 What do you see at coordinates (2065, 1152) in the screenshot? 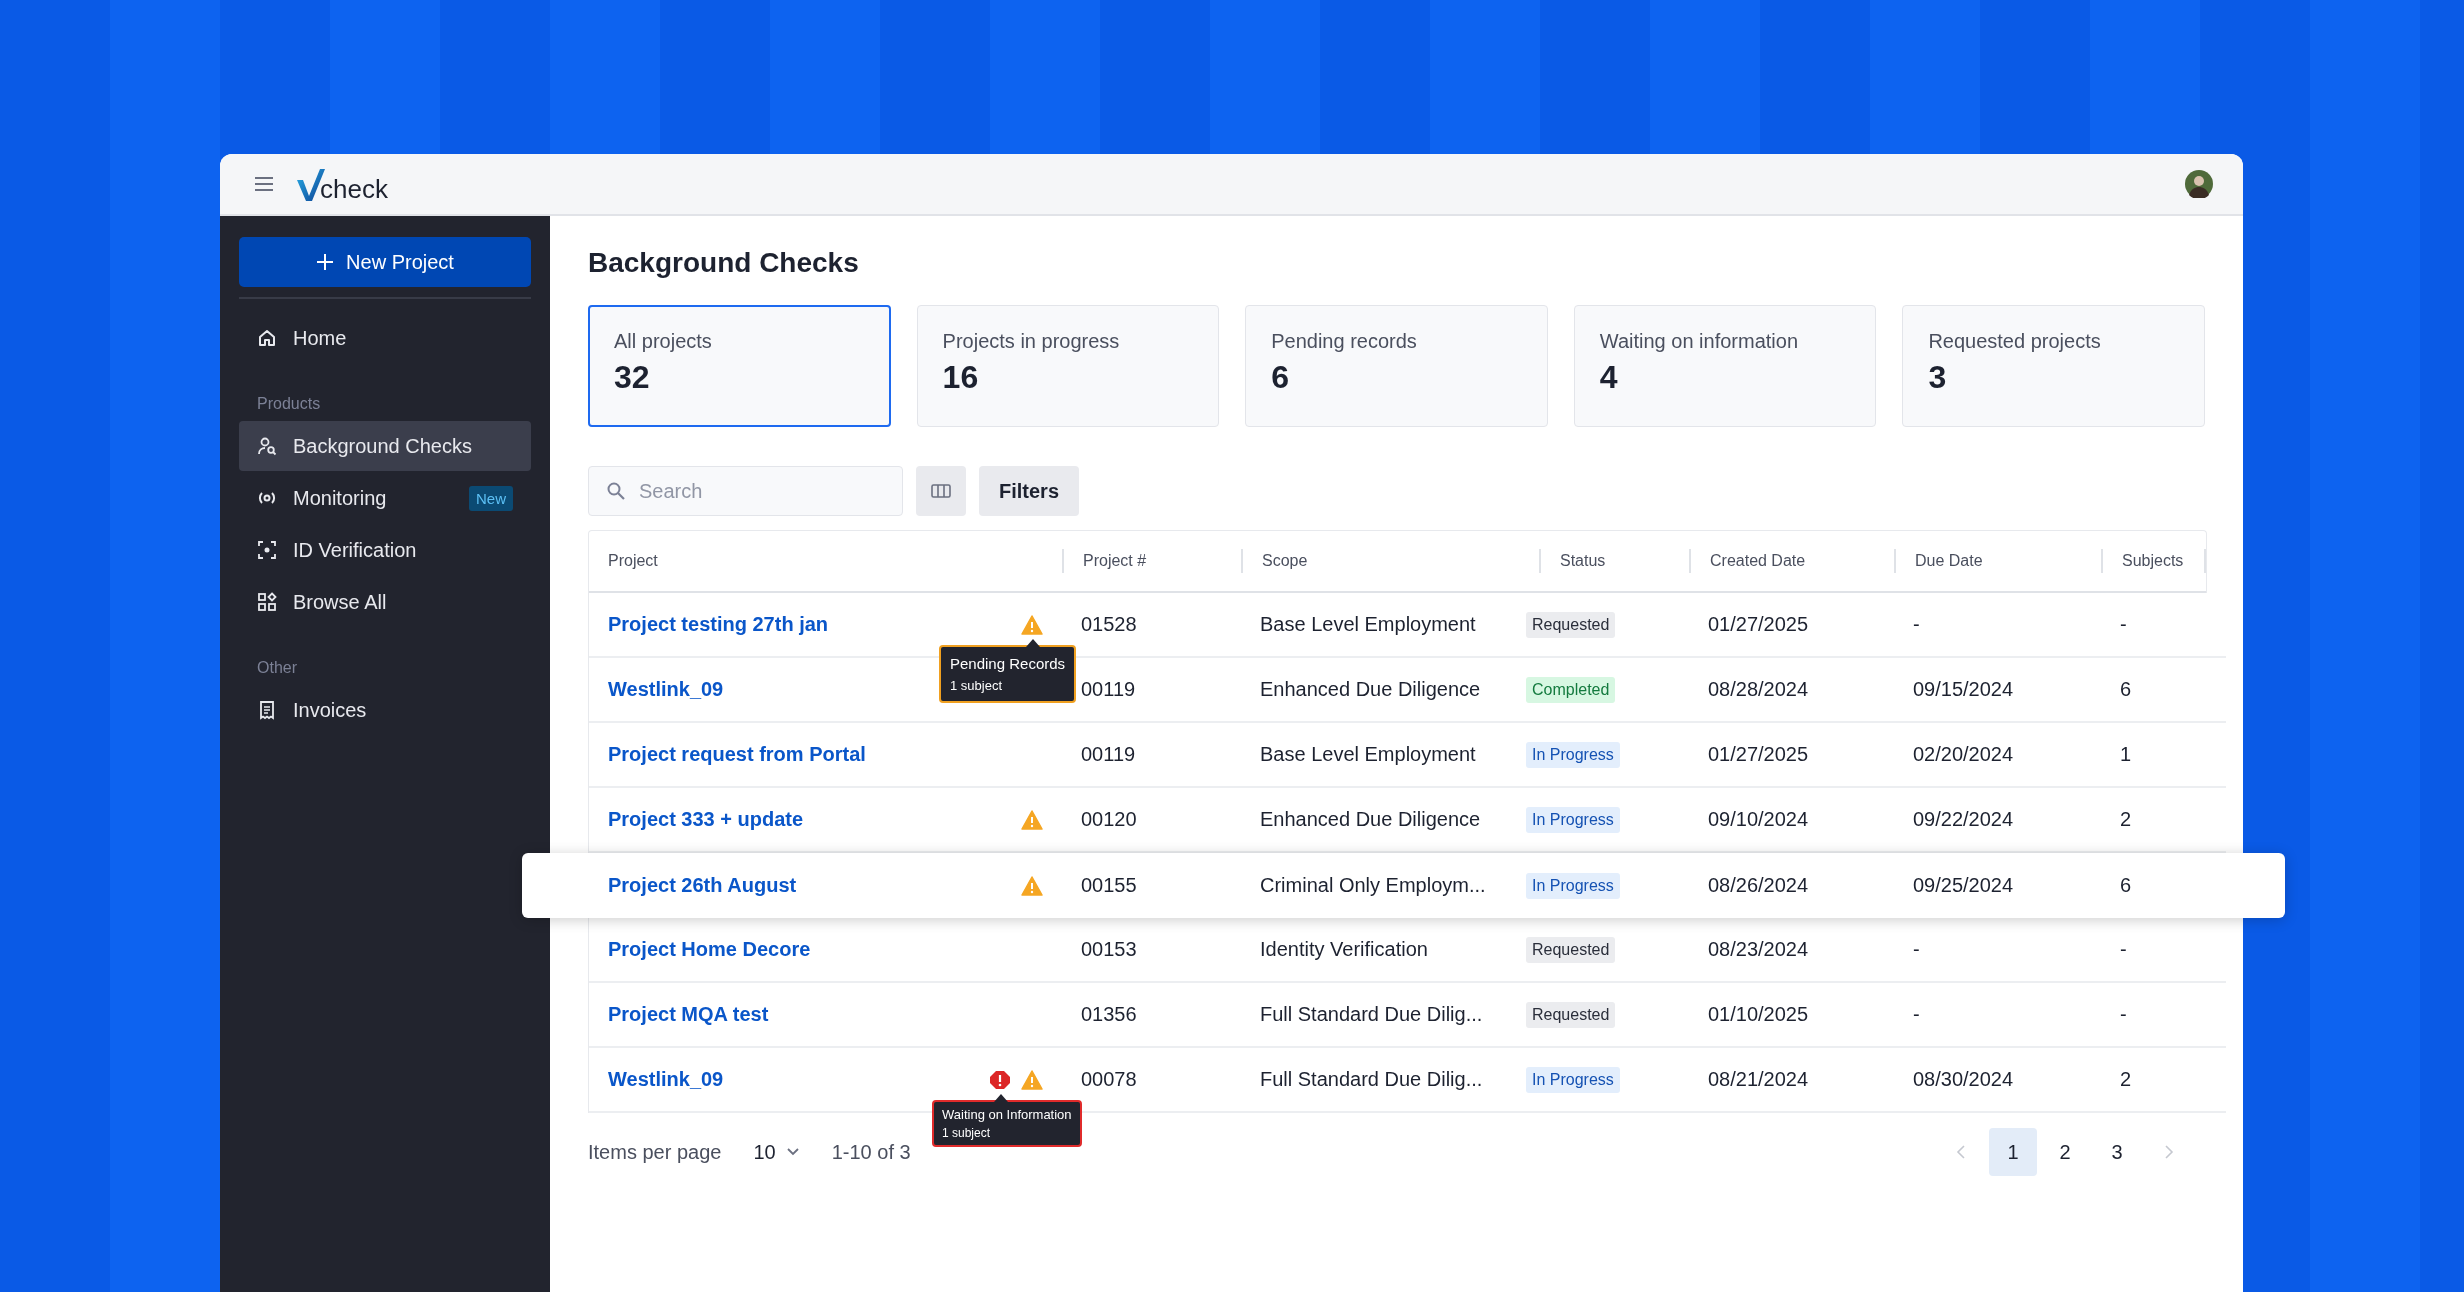
I see `page-button: 2` at bounding box center [2065, 1152].